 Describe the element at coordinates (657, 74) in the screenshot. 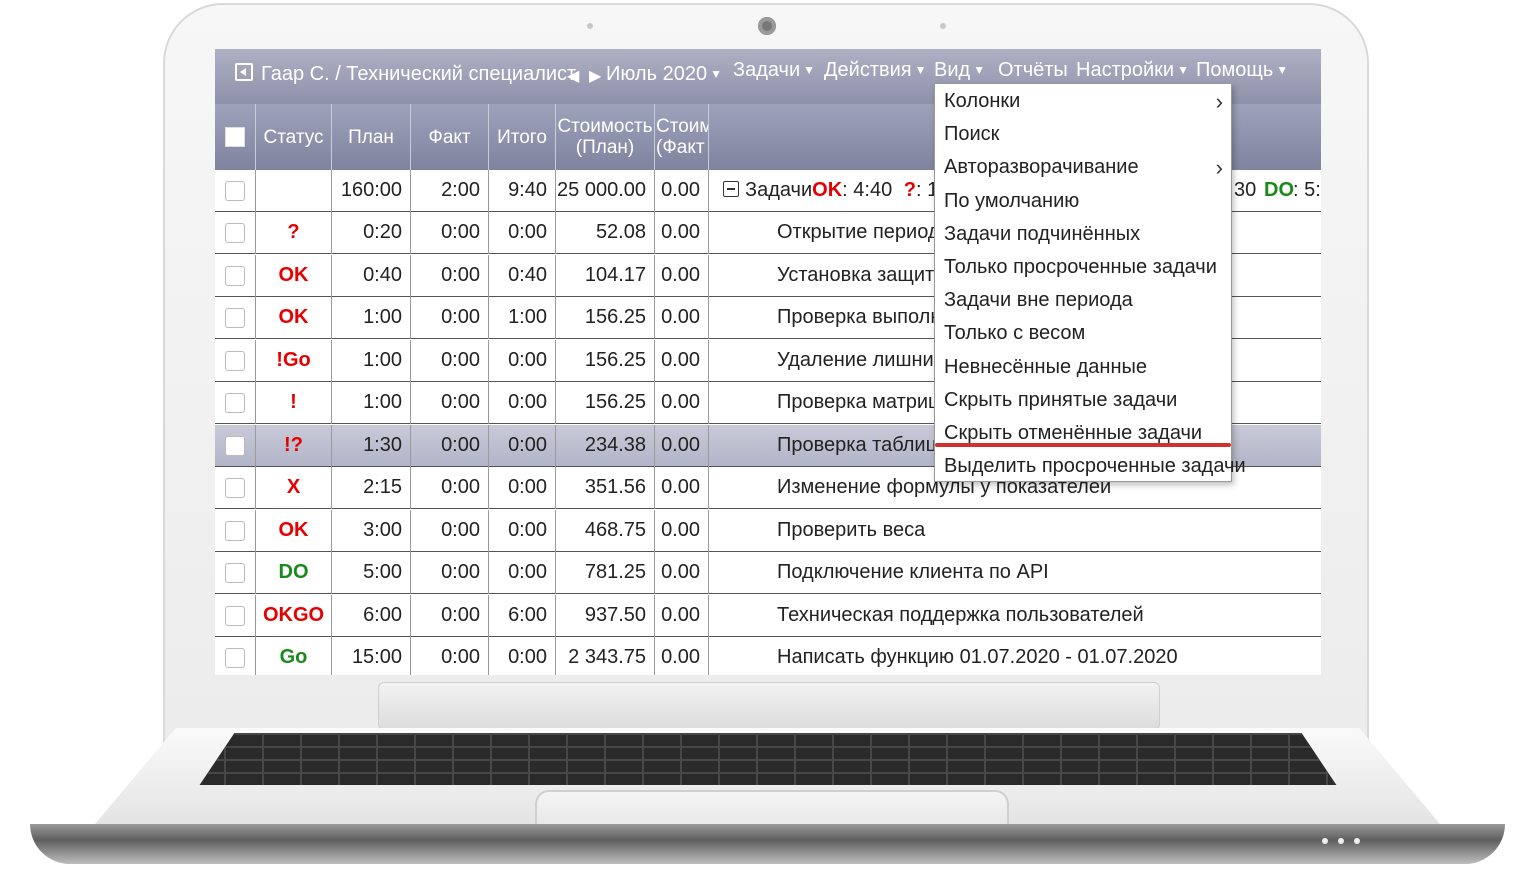

I see `period-label: Июль 2020` at that location.